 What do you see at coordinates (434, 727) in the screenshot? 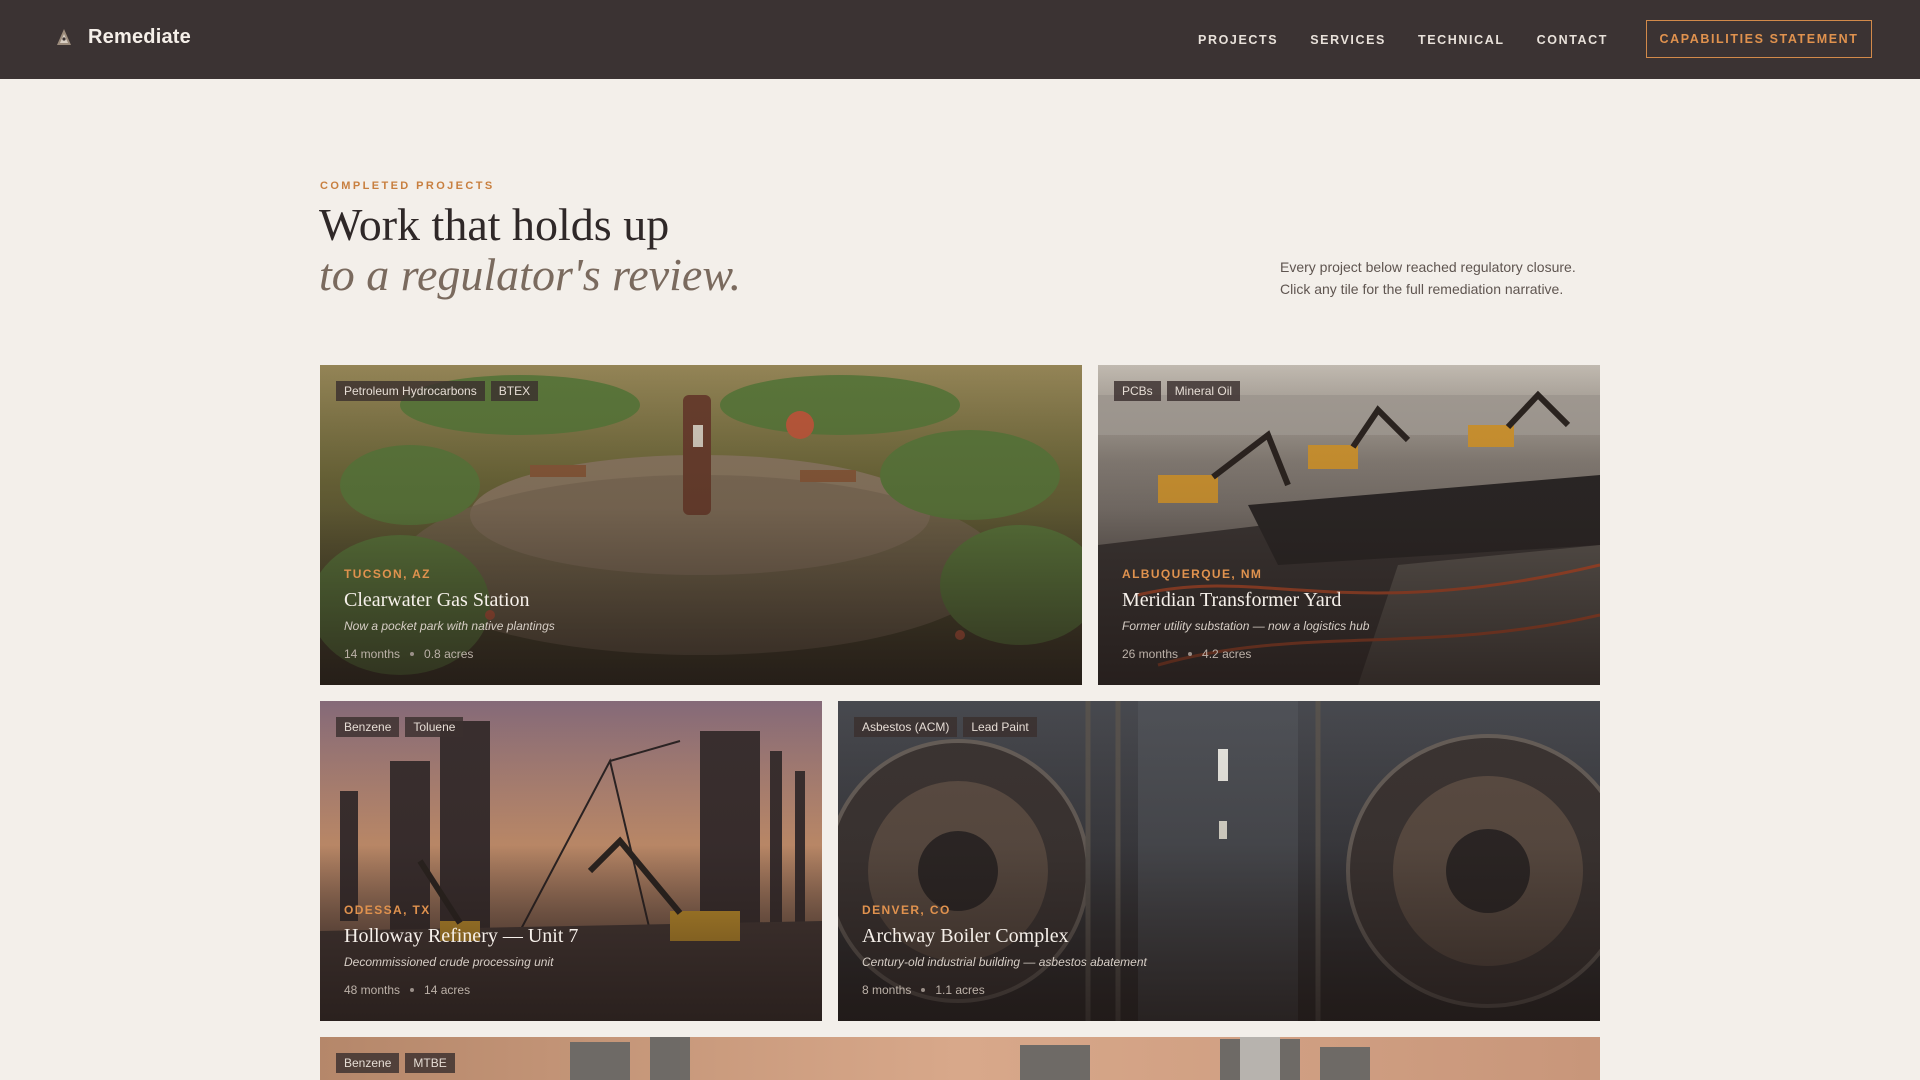
I see `tag: Toluene` at bounding box center [434, 727].